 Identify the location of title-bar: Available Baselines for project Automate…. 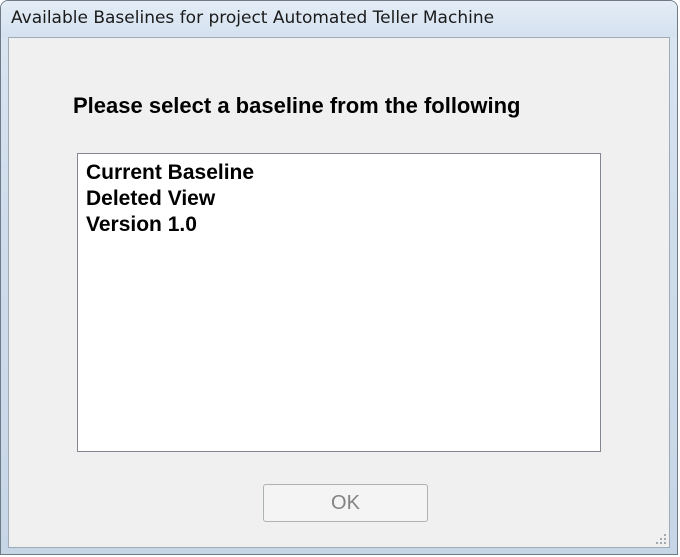
(339, 19).